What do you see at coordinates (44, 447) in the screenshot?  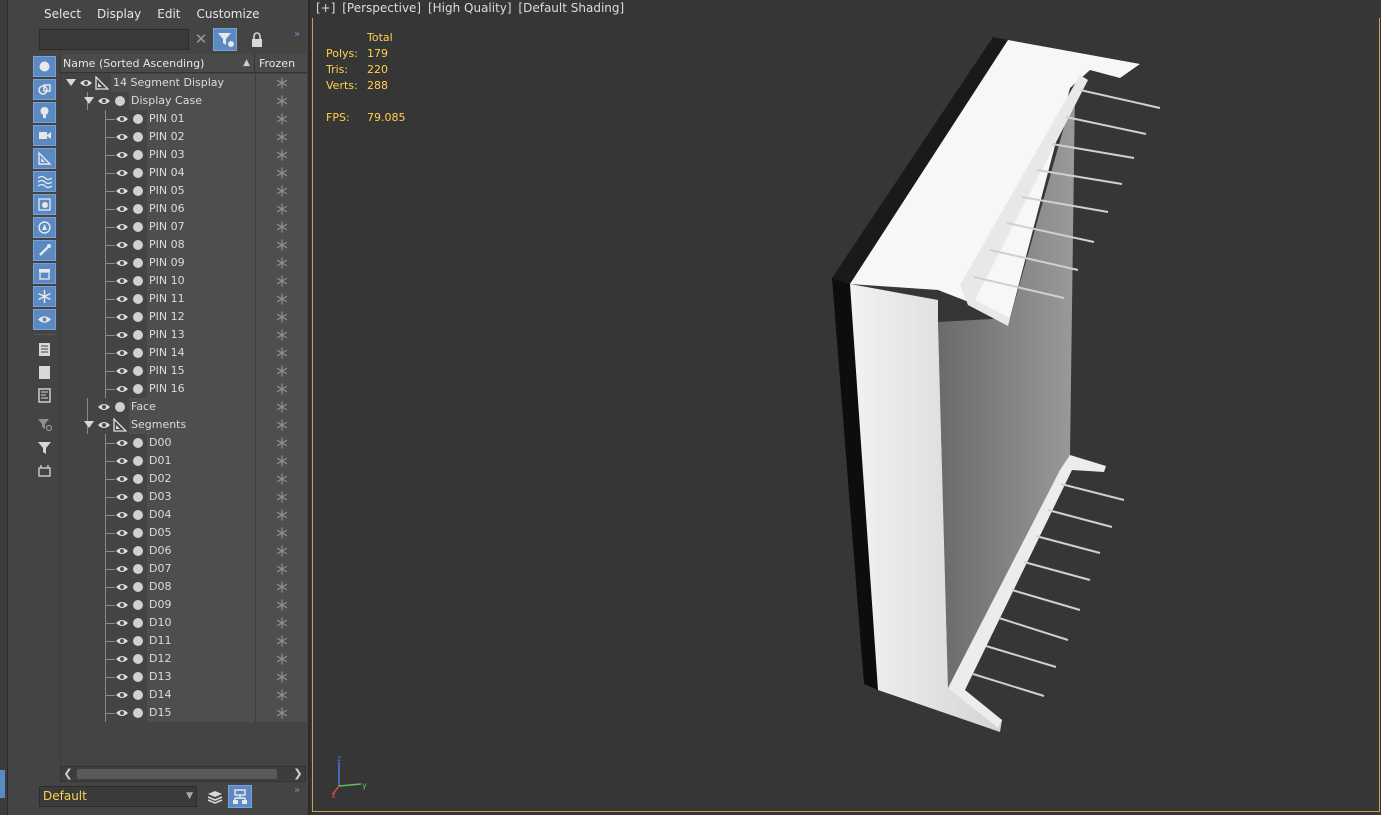 I see `filter-filter-button` at bounding box center [44, 447].